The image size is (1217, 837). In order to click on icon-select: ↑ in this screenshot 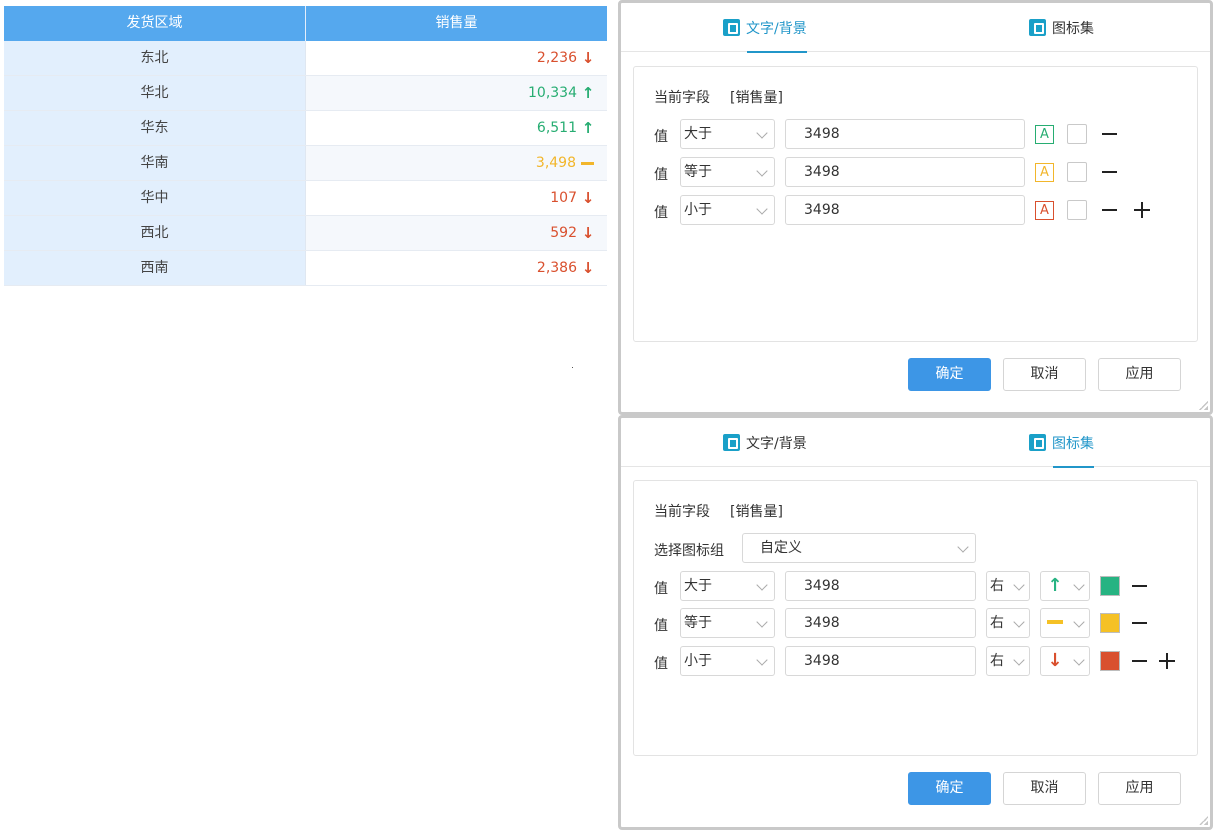, I will do `click(1065, 586)`.